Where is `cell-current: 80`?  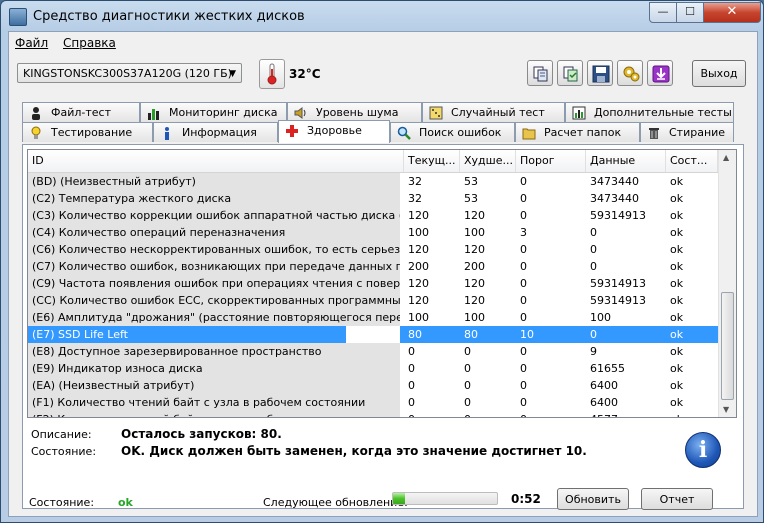
cell-current: 80 is located at coordinates (415, 334).